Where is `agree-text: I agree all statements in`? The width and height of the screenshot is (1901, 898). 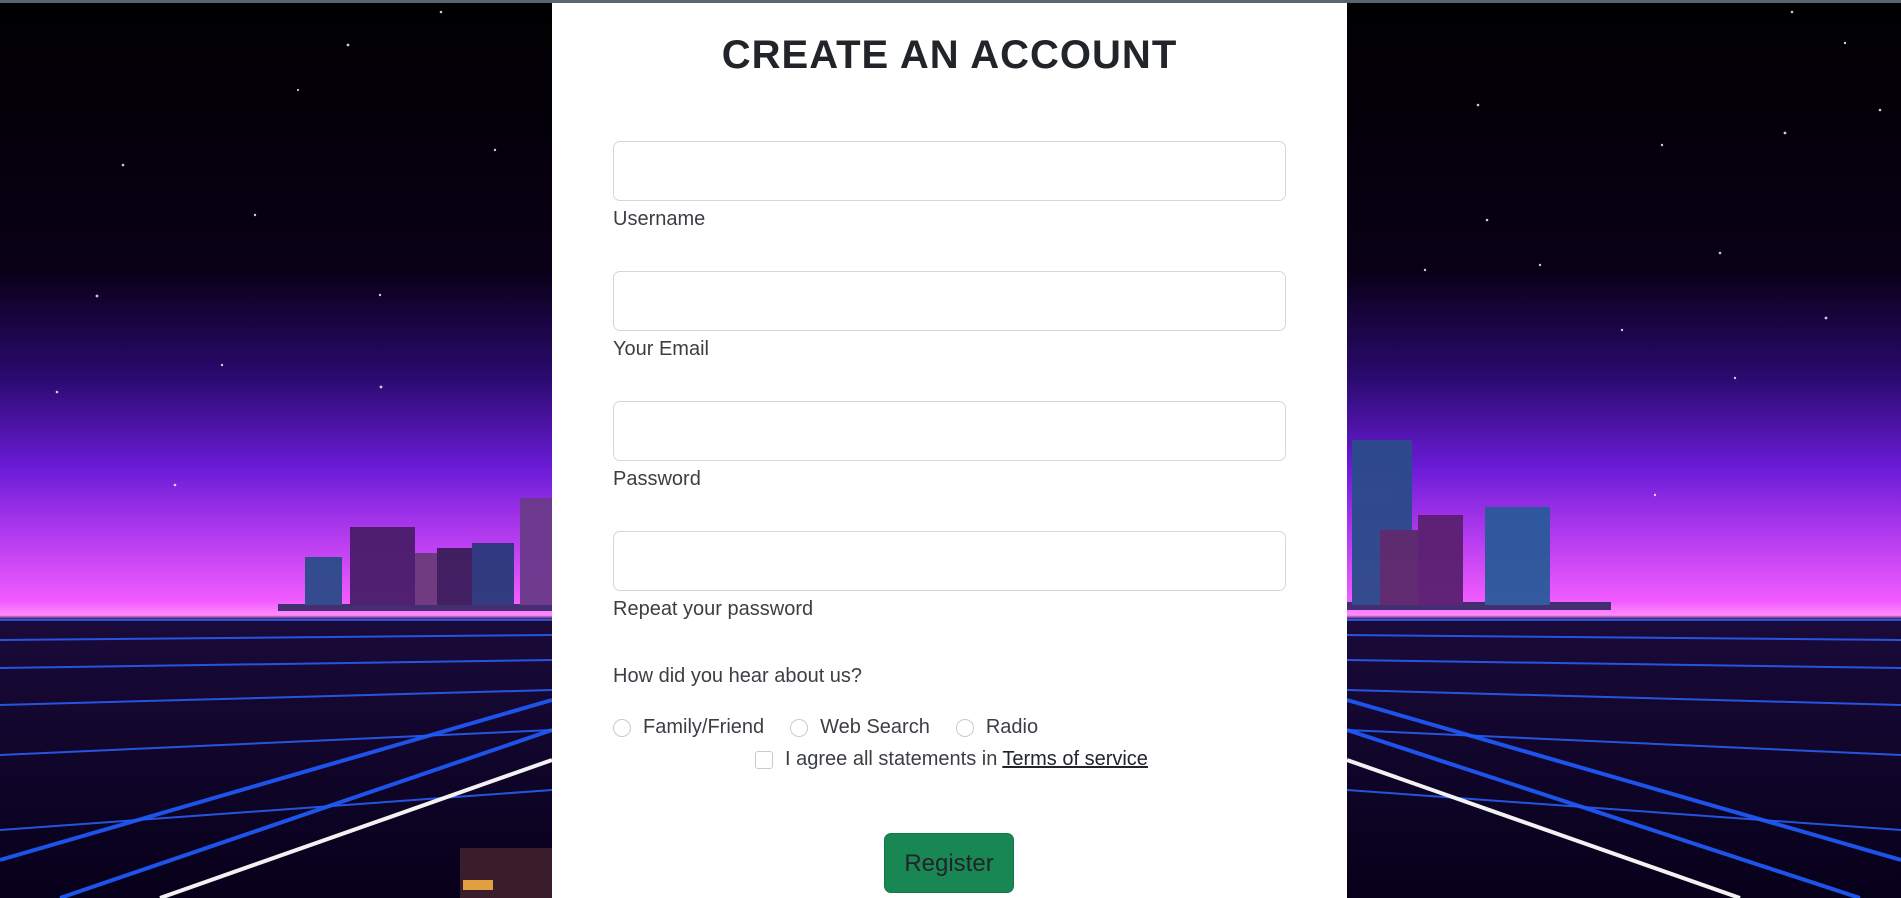 agree-text: I agree all statements in is located at coordinates (891, 759).